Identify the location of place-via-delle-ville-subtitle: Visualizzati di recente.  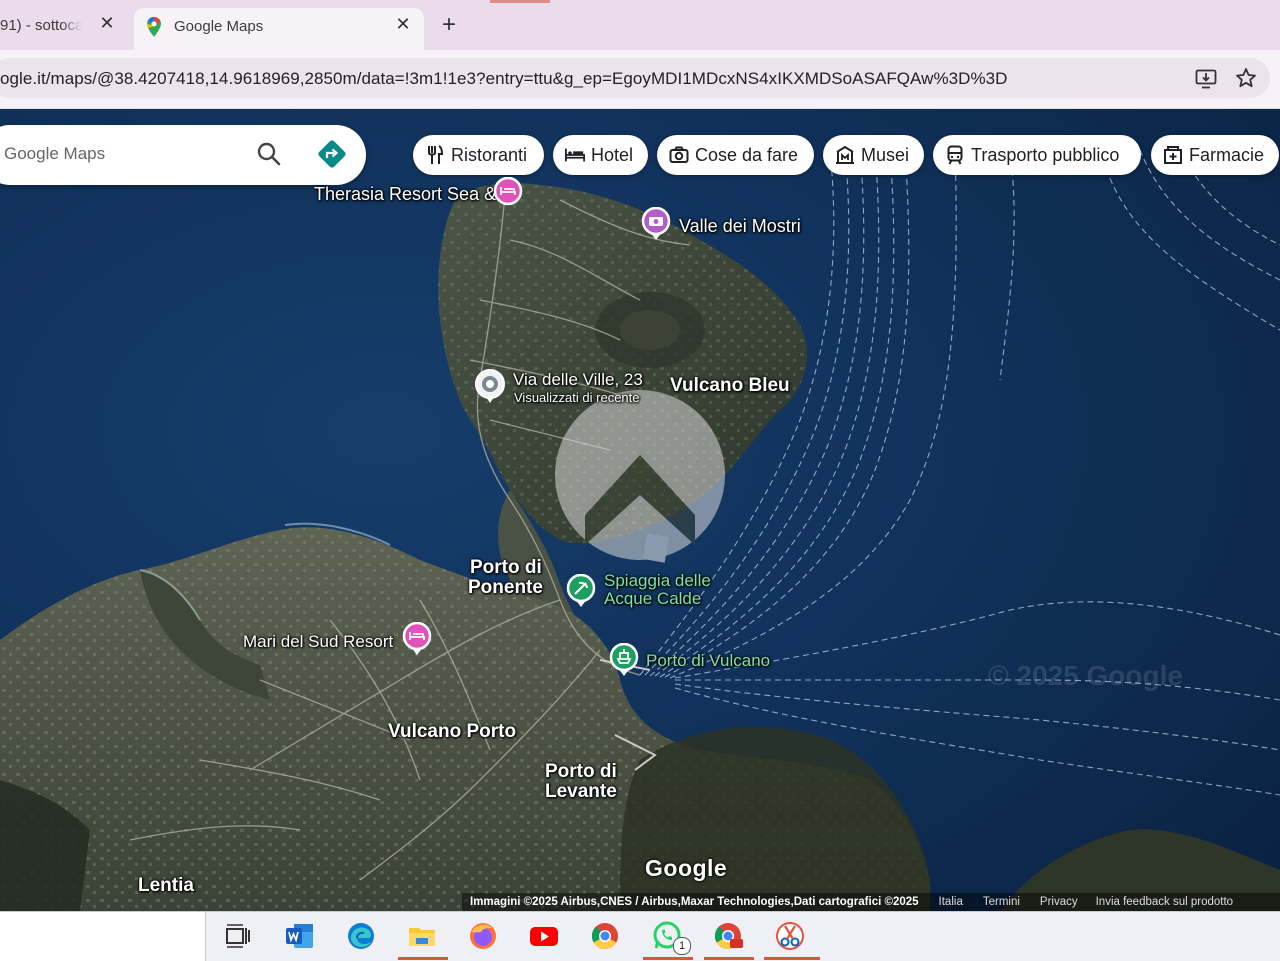
(577, 397).